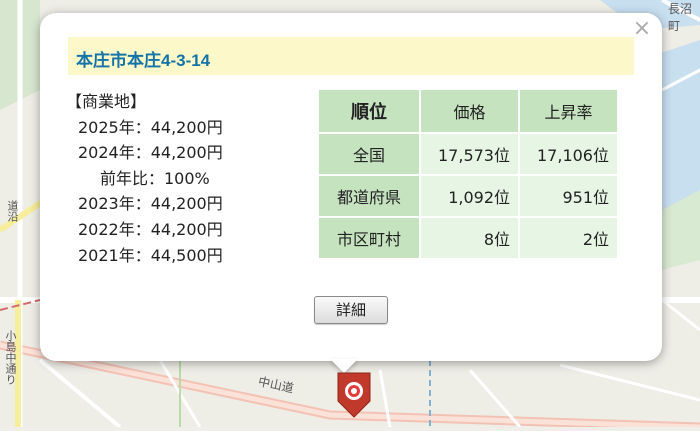 The image size is (700, 431). I want to click on rank-rate-cell: 951位, so click(568, 196).